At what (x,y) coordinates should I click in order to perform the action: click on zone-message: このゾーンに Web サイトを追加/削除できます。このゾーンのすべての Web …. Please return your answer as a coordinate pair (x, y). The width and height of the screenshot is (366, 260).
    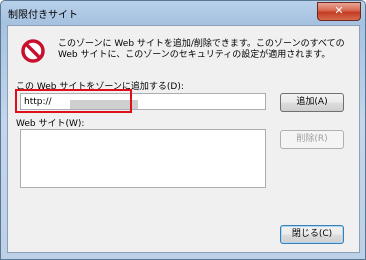
    Looking at the image, I should click on (201, 49).